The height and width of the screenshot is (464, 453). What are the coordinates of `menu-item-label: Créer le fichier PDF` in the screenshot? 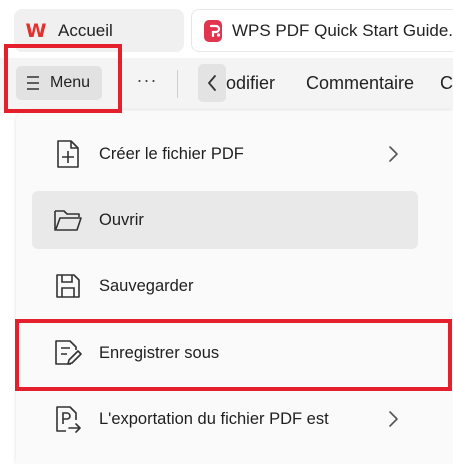 It's located at (171, 153).